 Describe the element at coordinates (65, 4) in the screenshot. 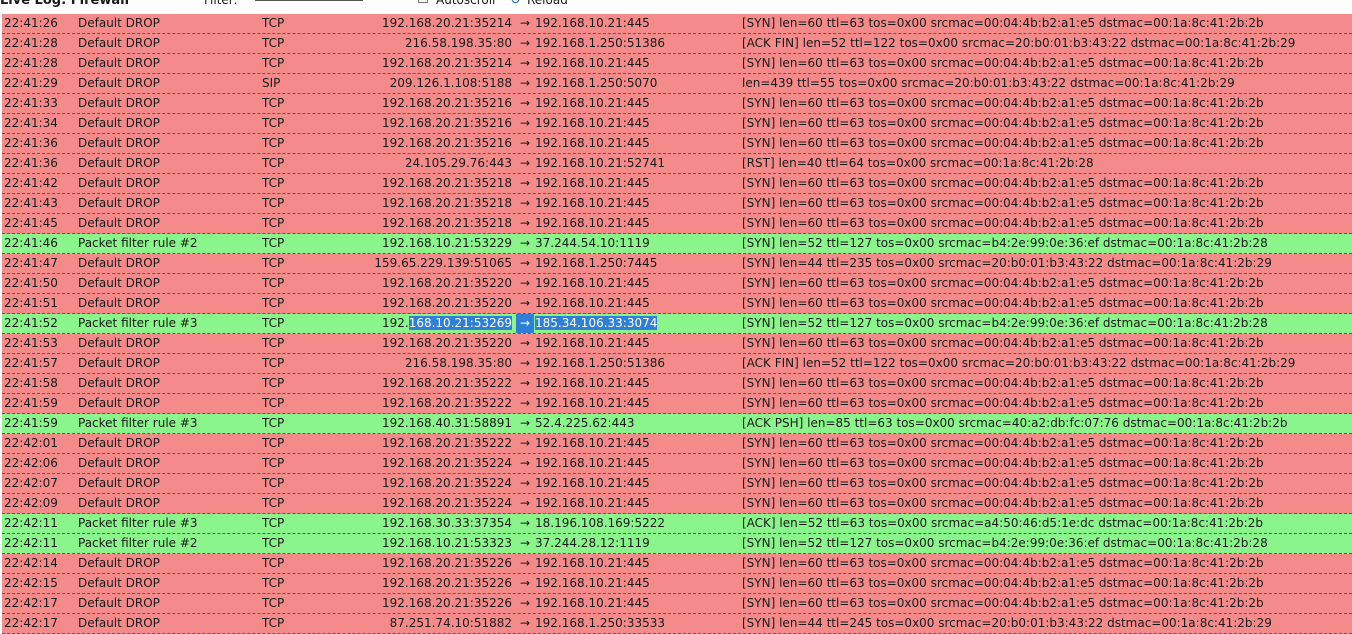

I see `page-title: Live Log: Firewall` at that location.